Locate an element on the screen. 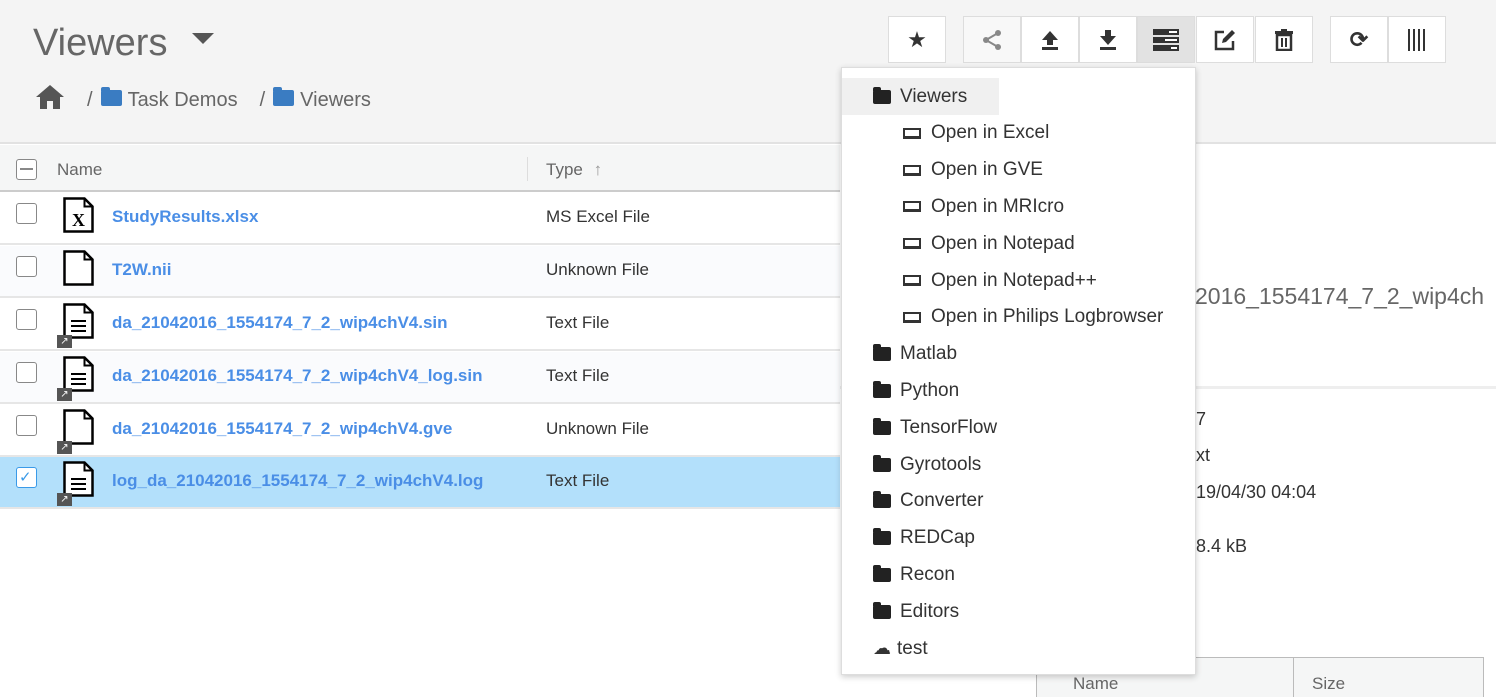 This screenshot has width=1496, height=697. file-name-link: da_21042016_1554174_7_2_wip4chV4_log.sin is located at coordinates (297, 376).